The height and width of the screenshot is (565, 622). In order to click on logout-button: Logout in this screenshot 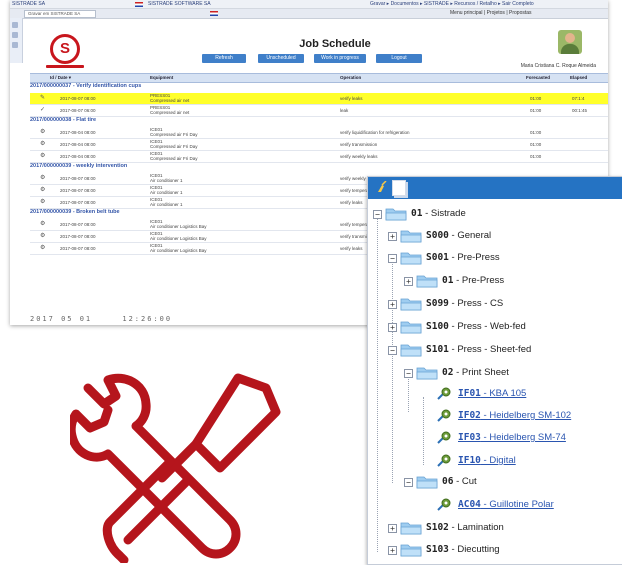, I will do `click(399, 58)`.